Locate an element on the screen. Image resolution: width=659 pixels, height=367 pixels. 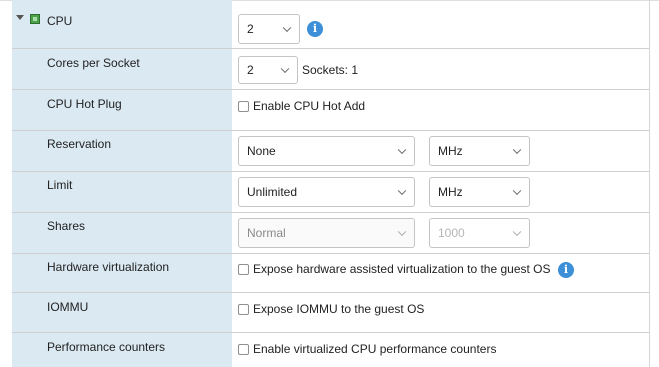
cpu-chip-icon is located at coordinates (35, 19).